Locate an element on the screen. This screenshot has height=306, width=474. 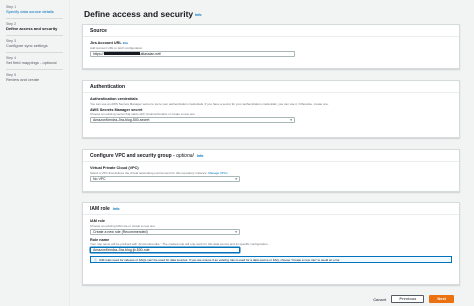
jira-url-input: https:// .atlassian.net/ is located at coordinates (192, 53).